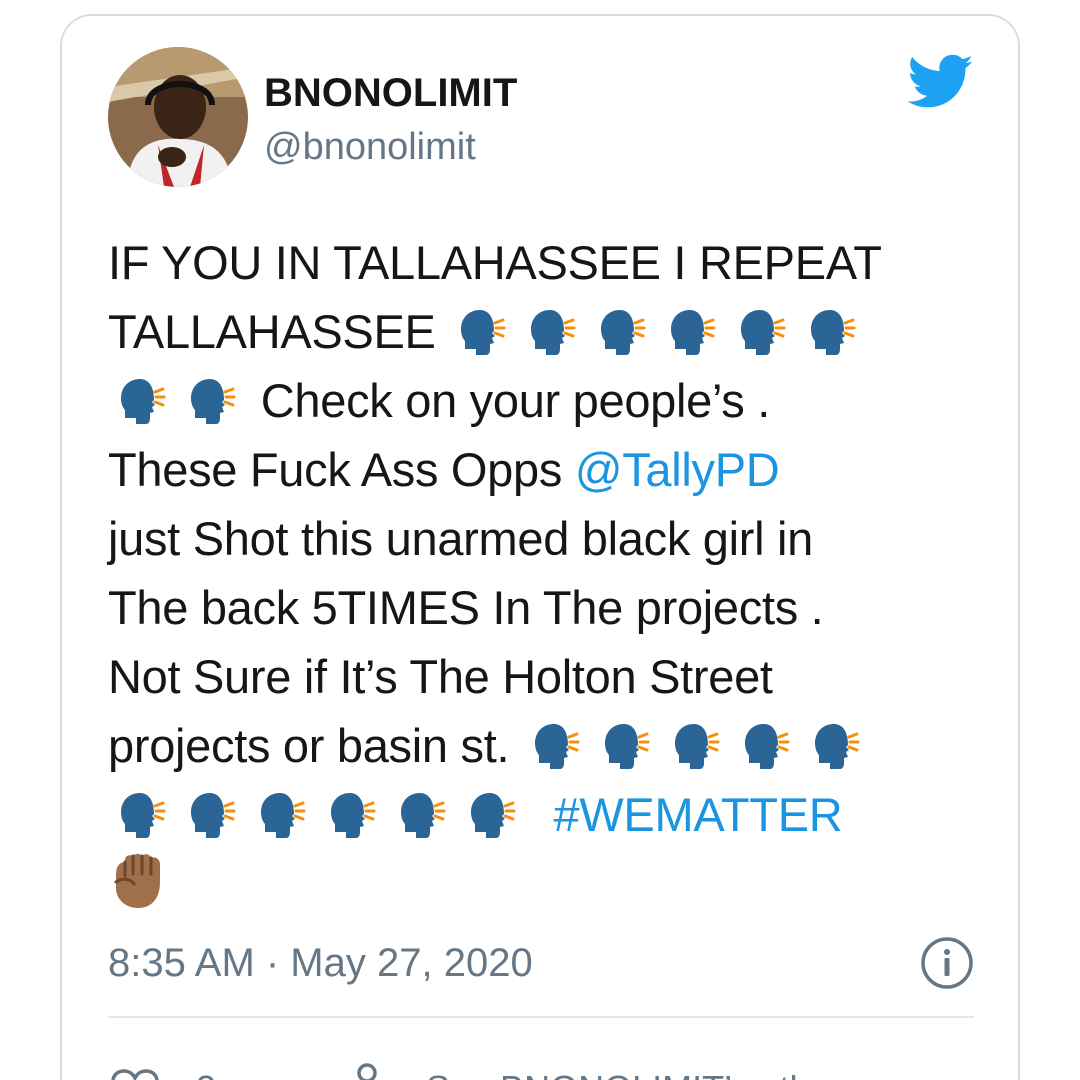 This screenshot has width=1080, height=1080. Describe the element at coordinates (178, 117) in the screenshot. I see `avatar` at that location.